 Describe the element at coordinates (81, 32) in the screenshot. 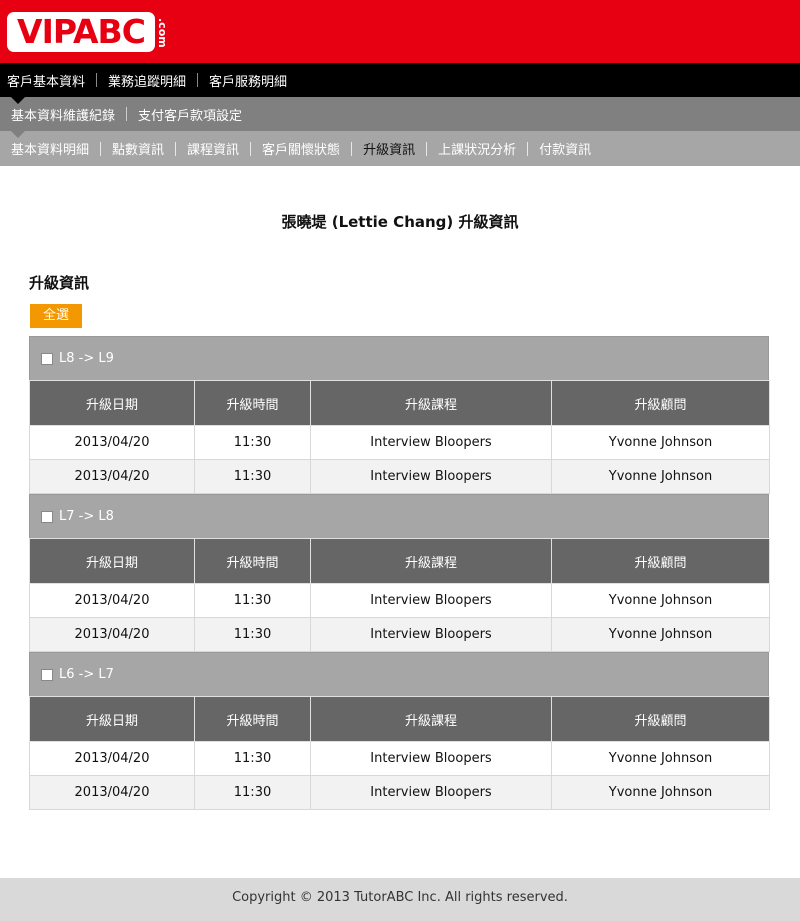

I see `logo-text: VIPABC` at that location.